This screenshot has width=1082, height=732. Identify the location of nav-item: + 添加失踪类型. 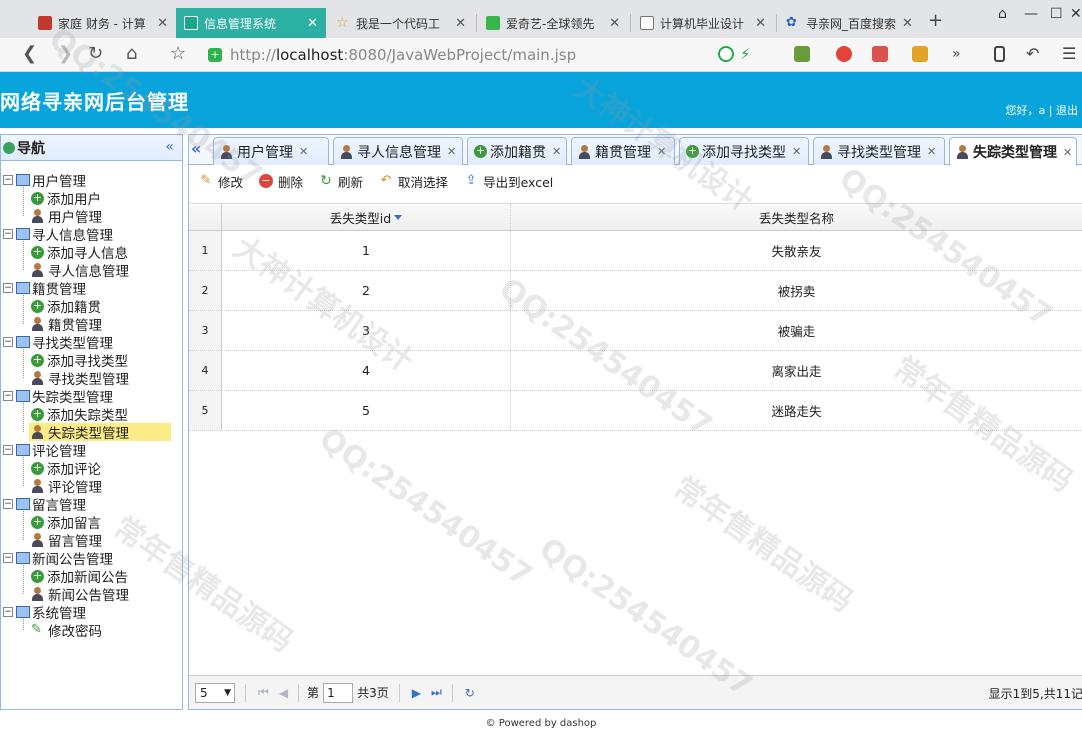
(79, 414).